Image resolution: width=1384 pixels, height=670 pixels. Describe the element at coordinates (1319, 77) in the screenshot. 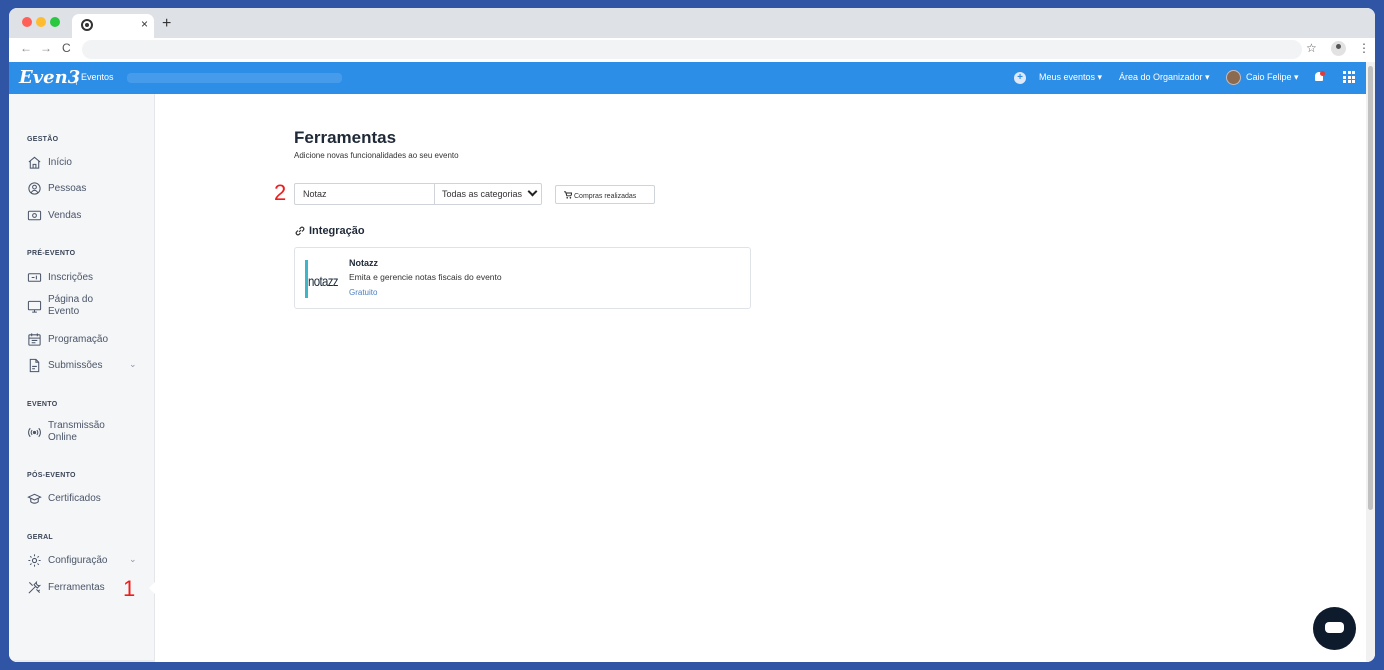

I see `notification-bell-icon` at that location.